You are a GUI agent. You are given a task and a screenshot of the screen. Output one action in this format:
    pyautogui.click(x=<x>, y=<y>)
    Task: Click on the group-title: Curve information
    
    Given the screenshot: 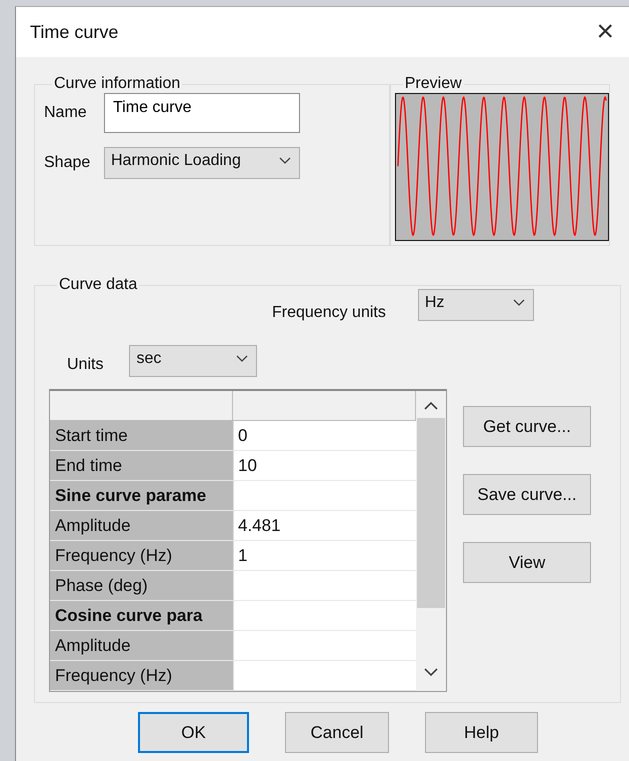 What is the action you would take?
    pyautogui.click(x=117, y=84)
    